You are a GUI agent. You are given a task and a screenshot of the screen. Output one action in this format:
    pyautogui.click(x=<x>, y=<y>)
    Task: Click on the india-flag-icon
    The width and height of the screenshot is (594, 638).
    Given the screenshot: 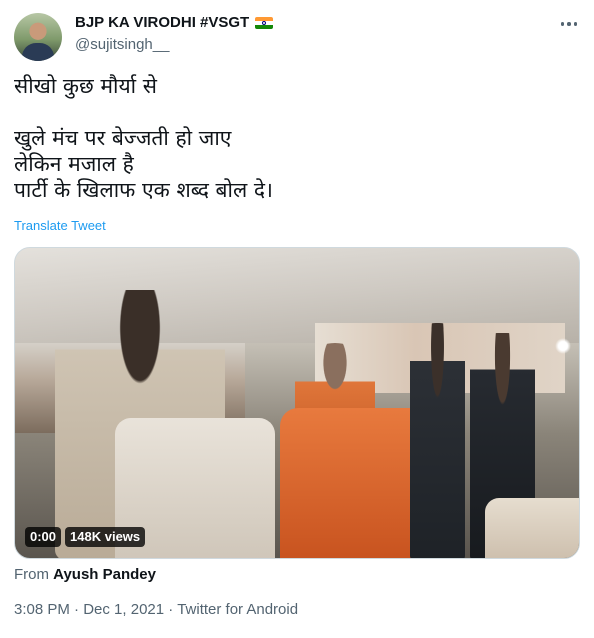 What is the action you would take?
    pyautogui.click(x=264, y=22)
    